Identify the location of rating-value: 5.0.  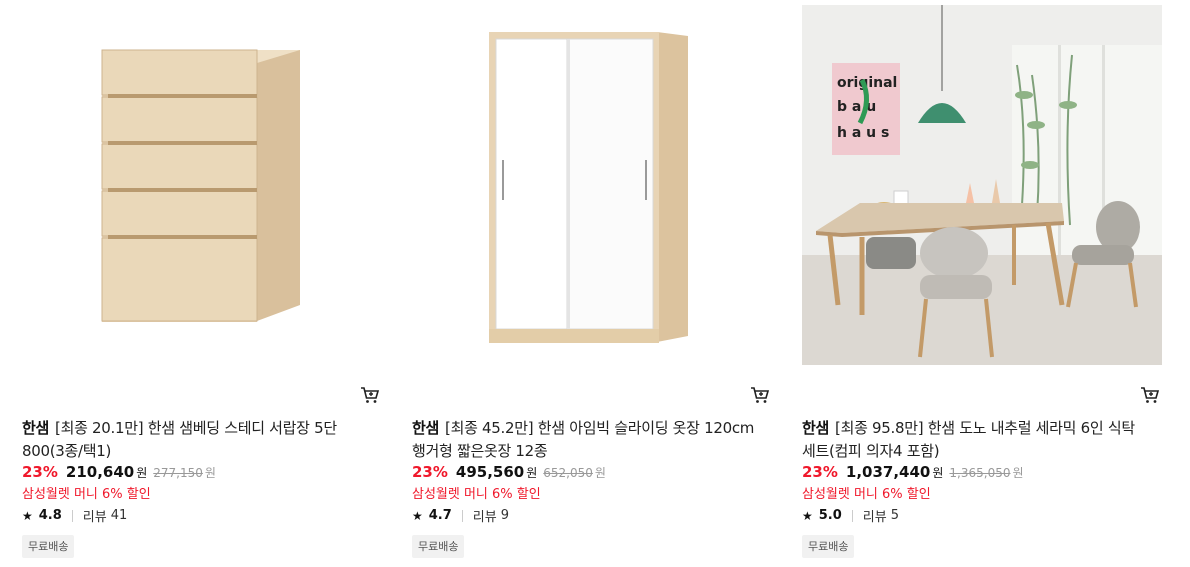
(830, 515).